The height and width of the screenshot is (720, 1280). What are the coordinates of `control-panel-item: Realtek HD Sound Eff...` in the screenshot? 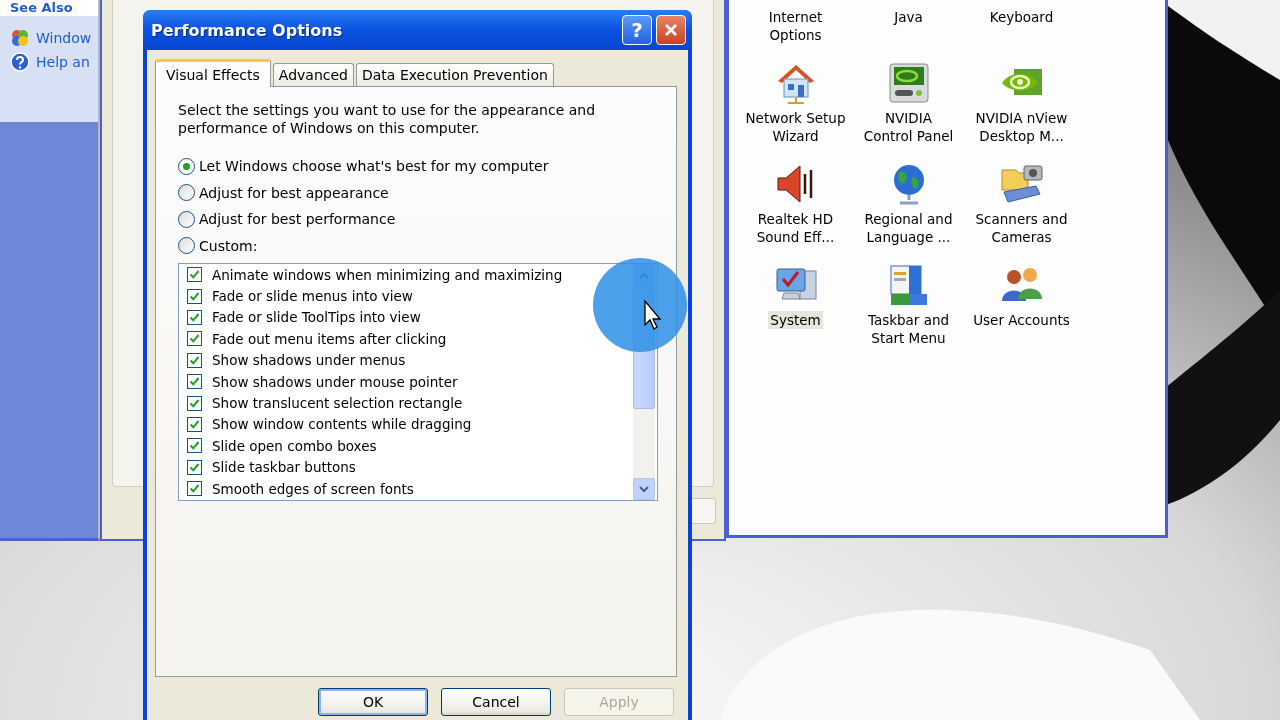 It's located at (795, 208).